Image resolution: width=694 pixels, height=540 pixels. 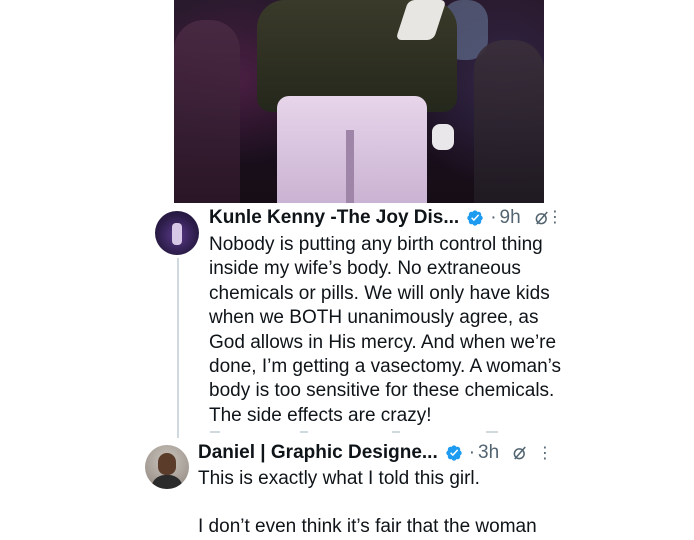 I want to click on photo-pants-seam, so click(x=350, y=166).